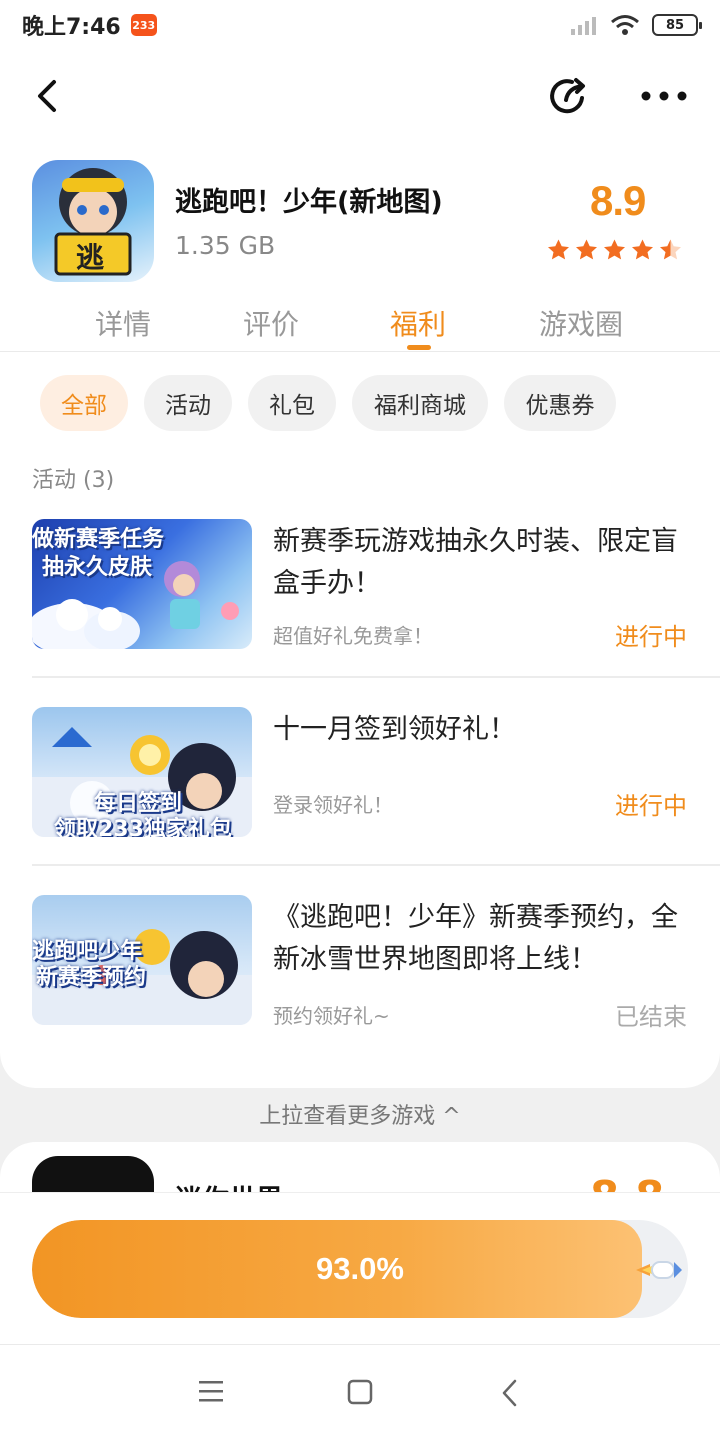 The image size is (720, 1440). I want to click on activity-subtitle: 预约领好礼~, so click(331, 1016).